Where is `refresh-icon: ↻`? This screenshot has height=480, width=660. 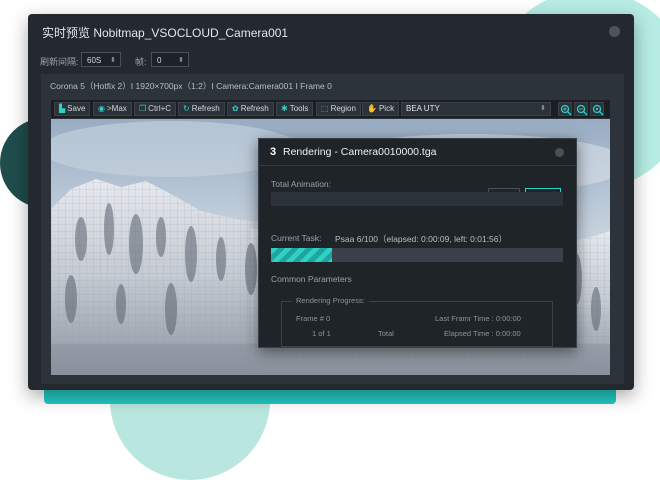
refresh-icon: ↻ is located at coordinates (186, 108).